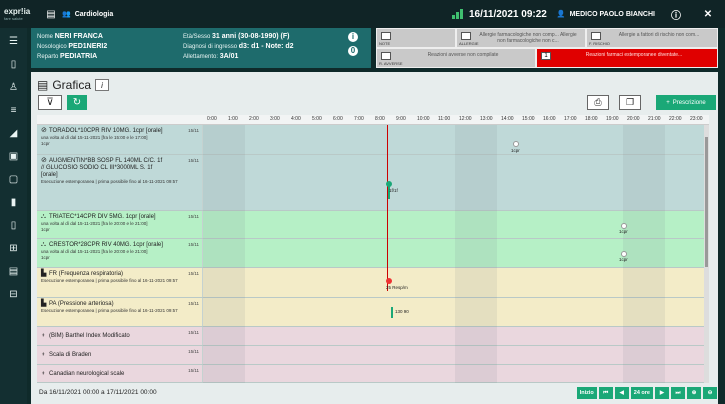  Describe the element at coordinates (77, 102) in the screenshot. I see `refresh-button: ↻` at that location.